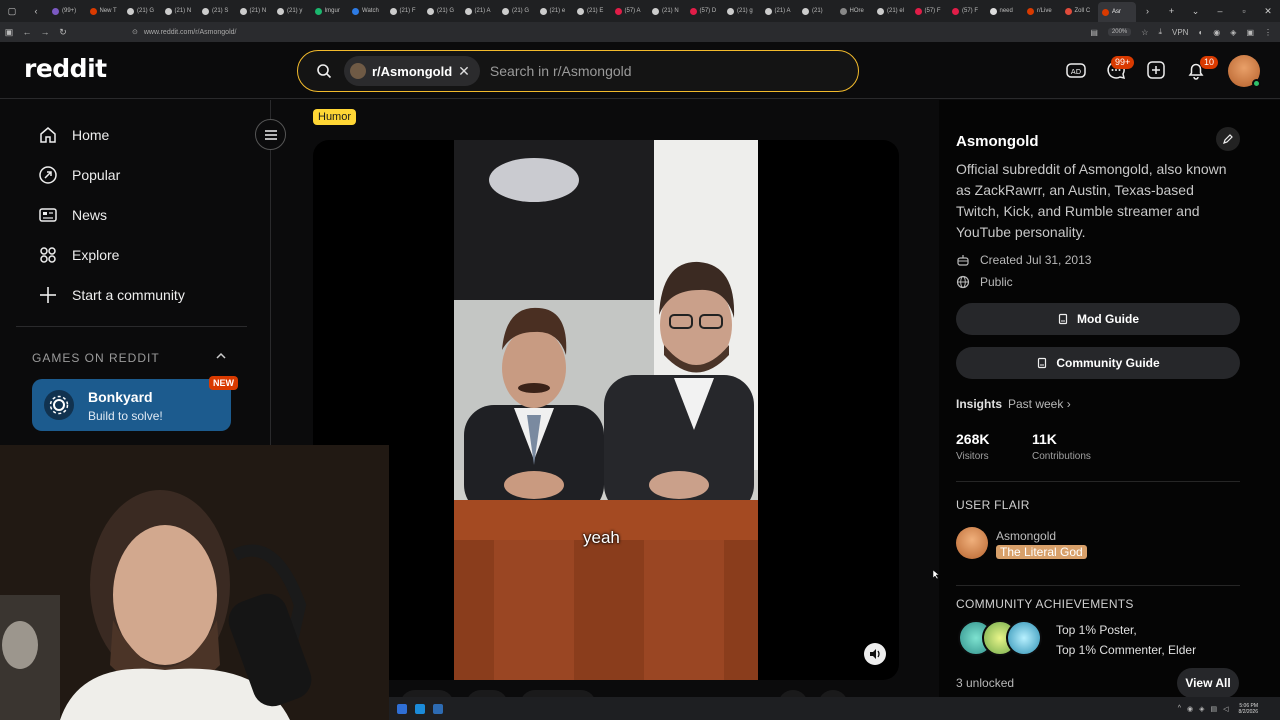 Image resolution: width=1280 pixels, height=720 pixels. Describe the element at coordinates (1244, 71) in the screenshot. I see `user-avatar` at that location.